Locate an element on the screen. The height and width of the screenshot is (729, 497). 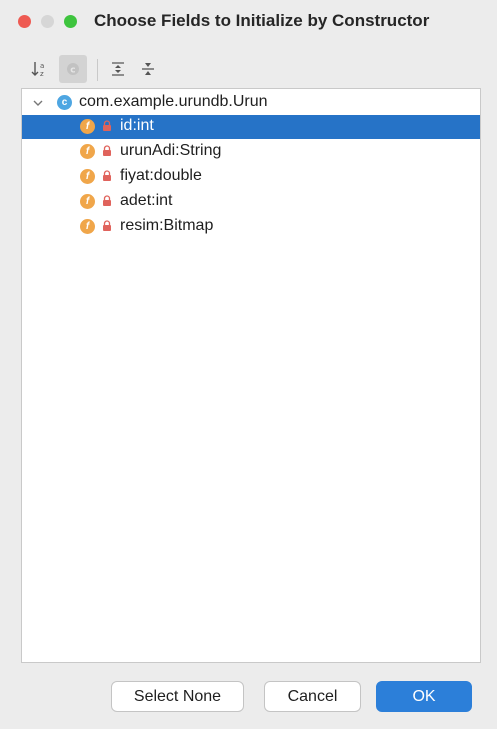
collapse-all-icon is located at coordinates (148, 69).